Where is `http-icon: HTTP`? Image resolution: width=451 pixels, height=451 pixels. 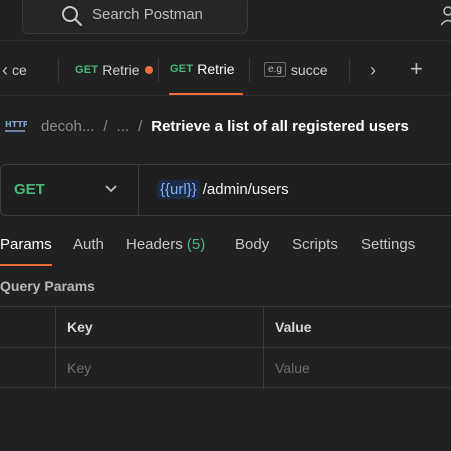 http-icon: HTTP is located at coordinates (16, 126).